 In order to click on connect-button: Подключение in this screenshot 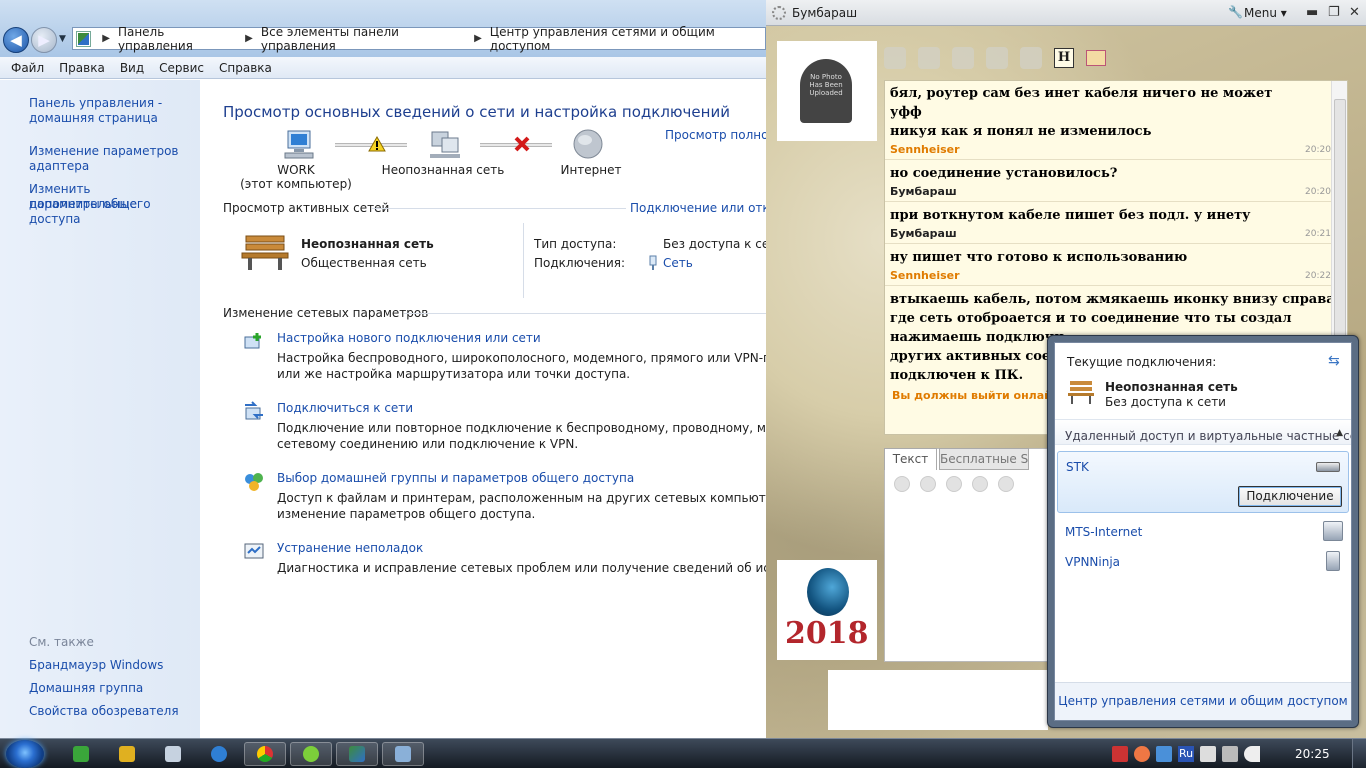, I will do `click(1290, 496)`.